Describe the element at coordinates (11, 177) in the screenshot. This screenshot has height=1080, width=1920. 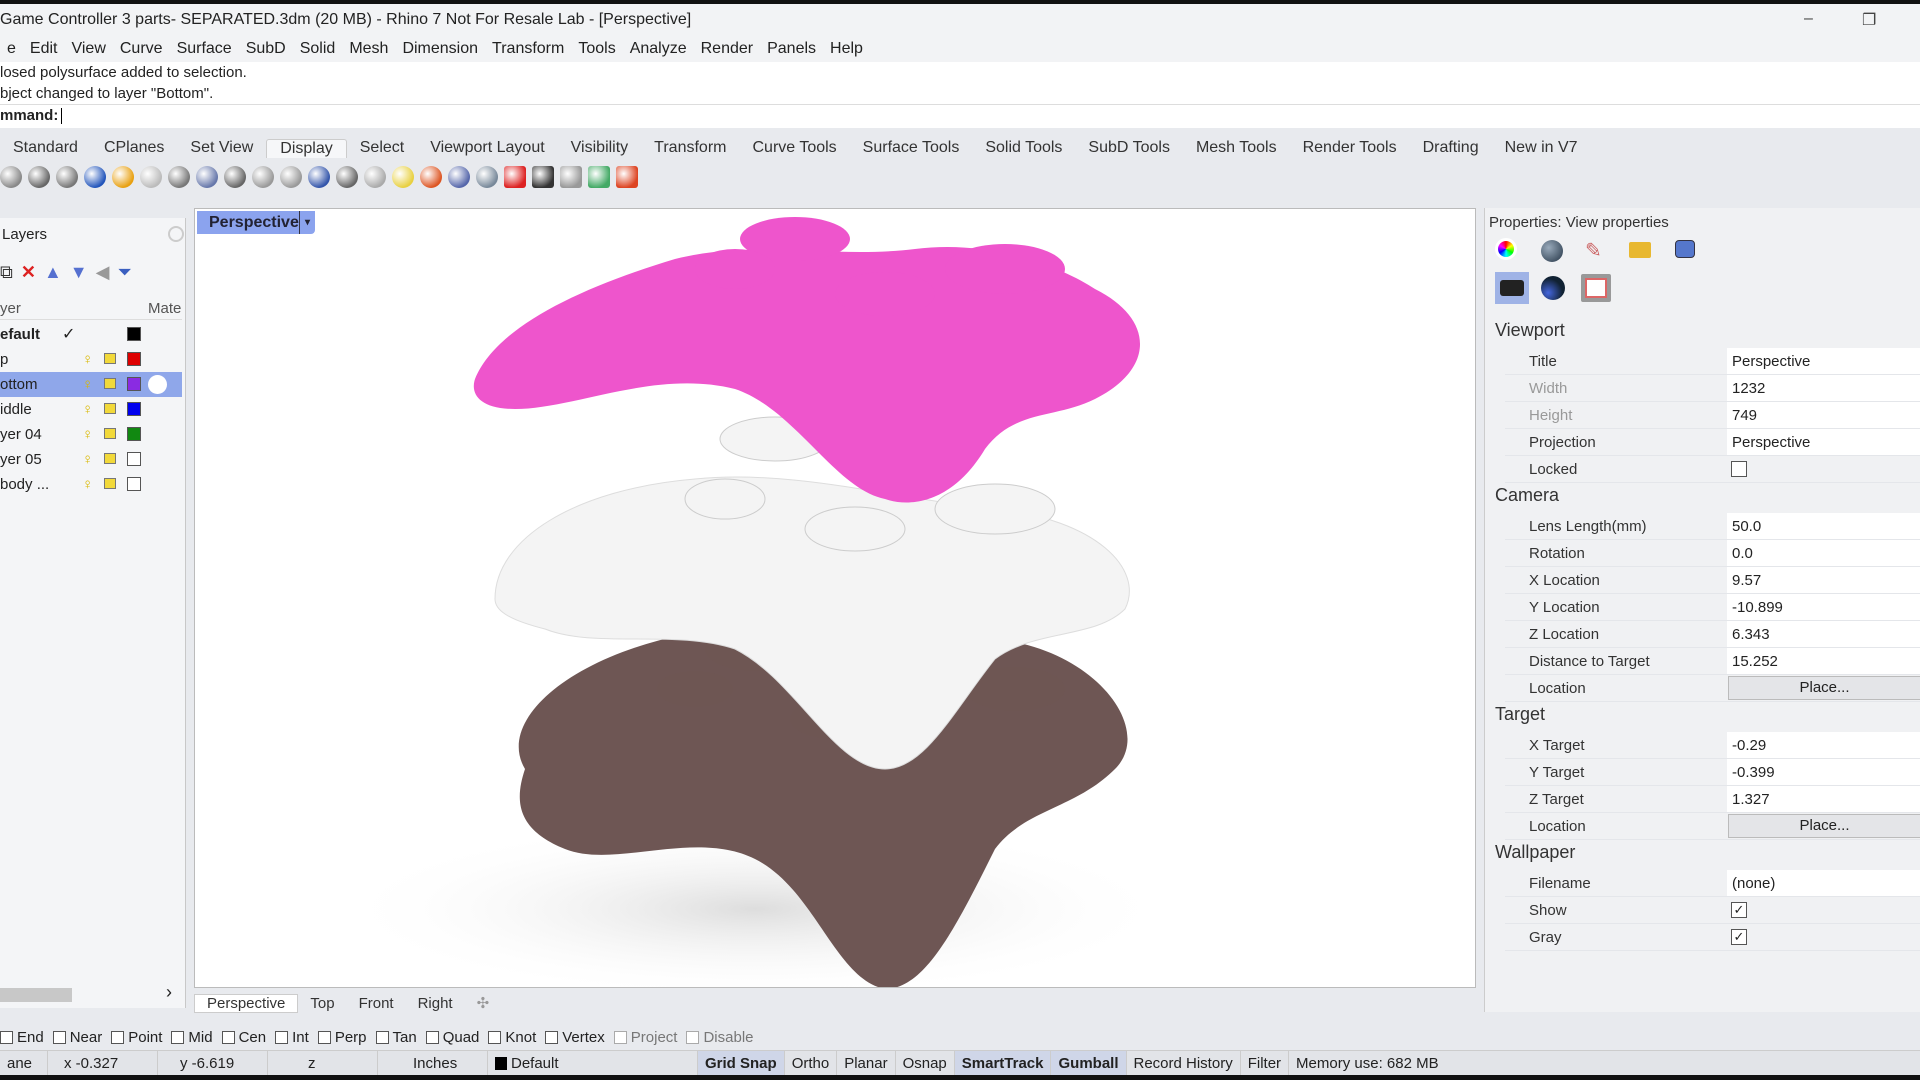
I see `shaded-icon` at that location.